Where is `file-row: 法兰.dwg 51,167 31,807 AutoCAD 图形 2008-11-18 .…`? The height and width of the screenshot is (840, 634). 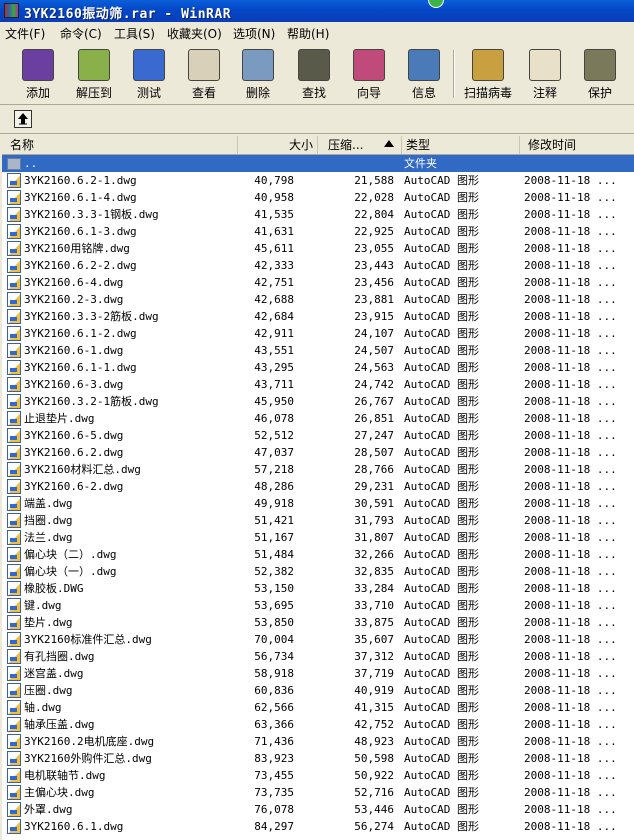 file-row: 法兰.dwg 51,167 31,807 AutoCAD 图形 2008-11-18 .… is located at coordinates (318, 537).